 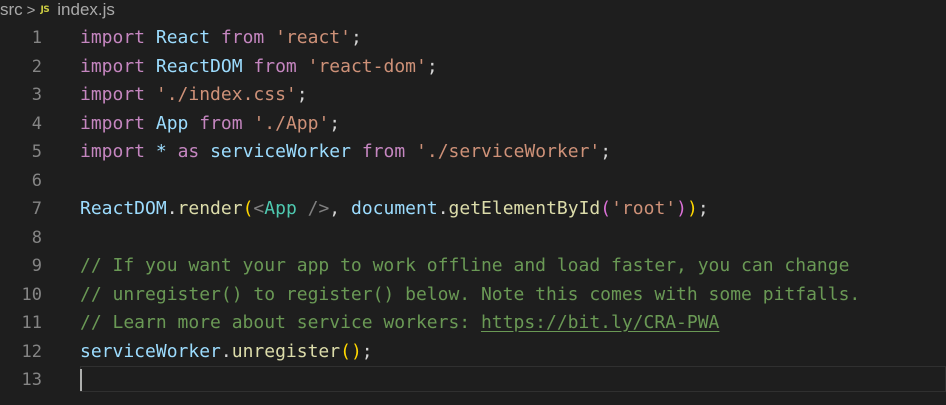 I want to click on code-text: import './index.css';, so click(x=194, y=95).